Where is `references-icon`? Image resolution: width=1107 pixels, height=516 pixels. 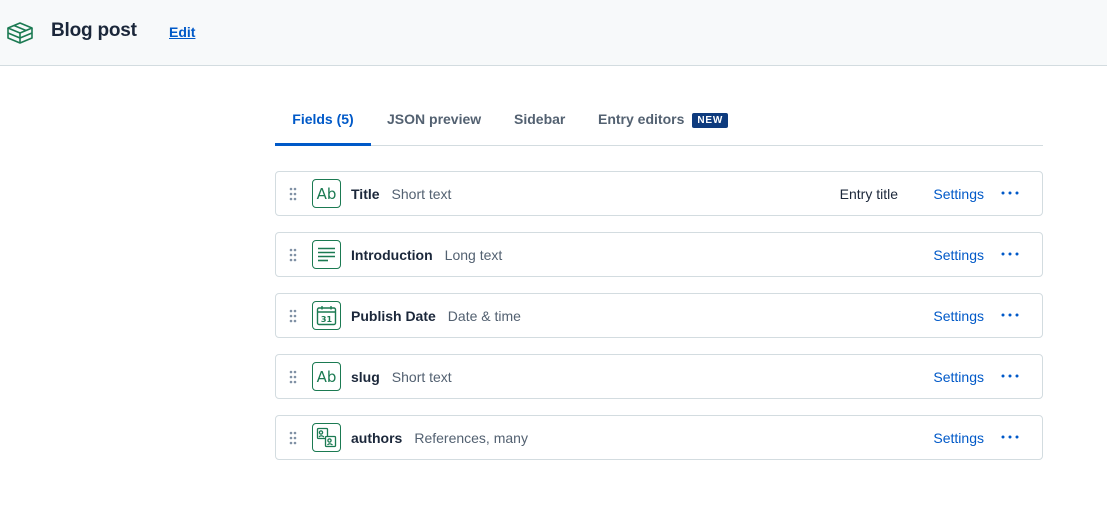
references-icon is located at coordinates (326, 437).